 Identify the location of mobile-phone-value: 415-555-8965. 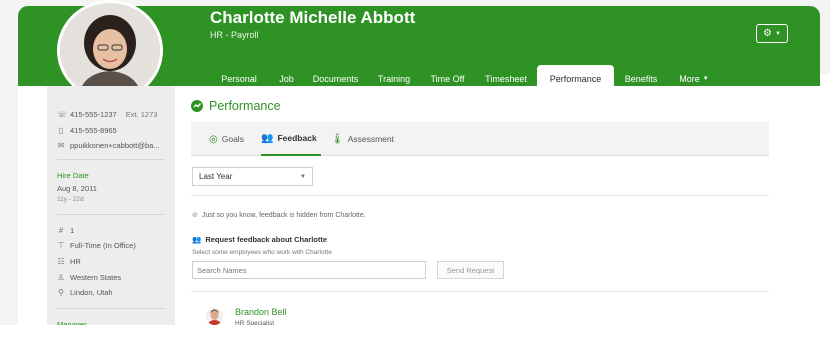
(93, 130).